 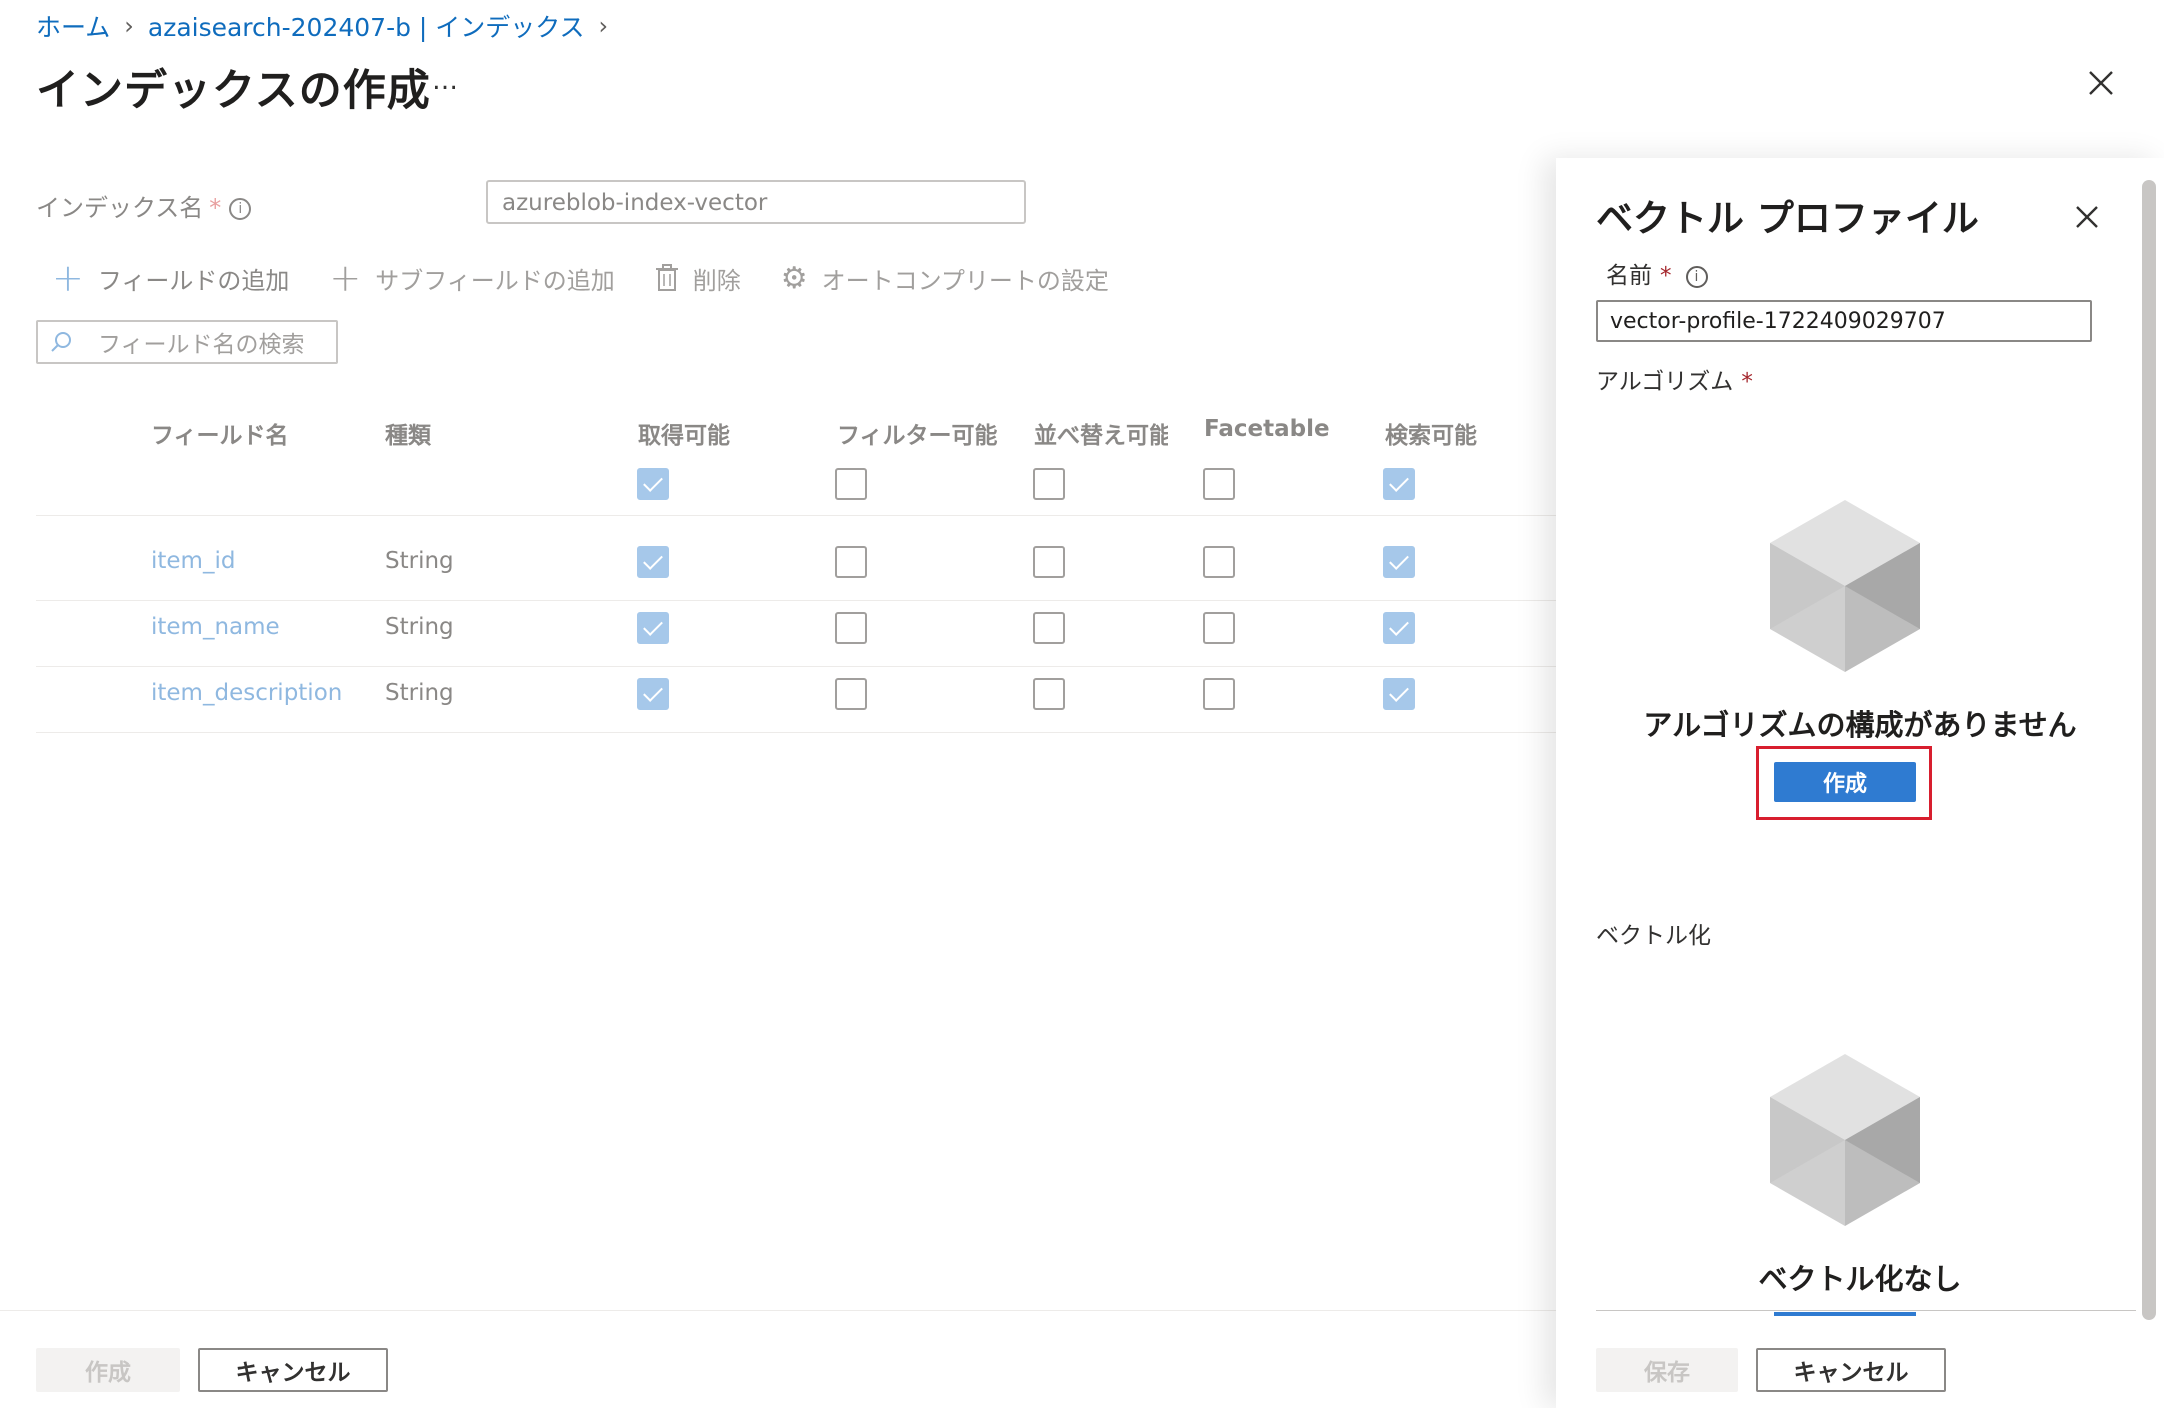 I want to click on create-vectorizer-button, so click(x=1845, y=1314).